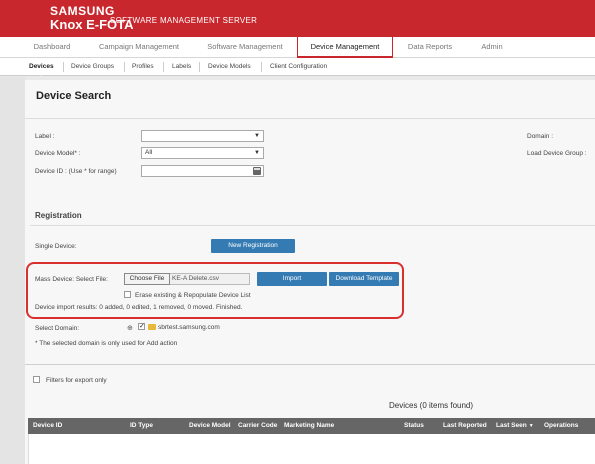 Image resolution: width=595 pixels, height=464 pixels. I want to click on col-operations: Operations, so click(561, 425).